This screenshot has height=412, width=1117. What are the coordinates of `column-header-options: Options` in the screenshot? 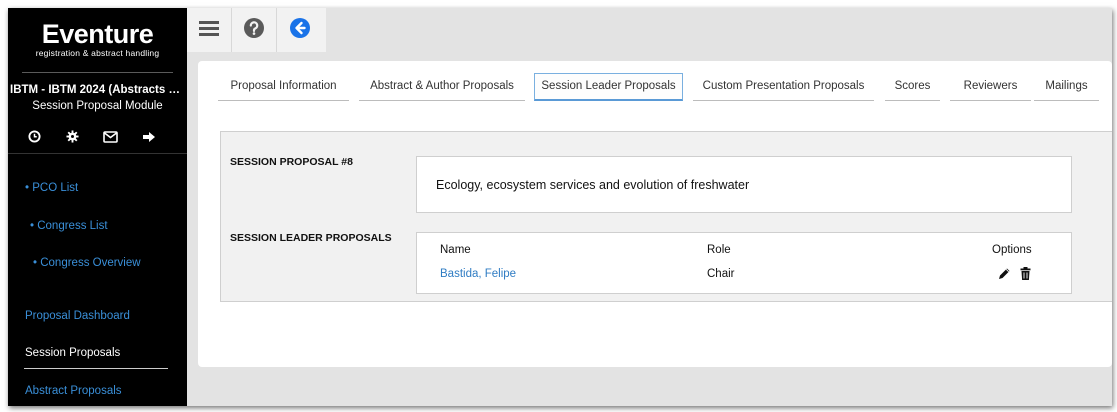 It's located at (1012, 250).